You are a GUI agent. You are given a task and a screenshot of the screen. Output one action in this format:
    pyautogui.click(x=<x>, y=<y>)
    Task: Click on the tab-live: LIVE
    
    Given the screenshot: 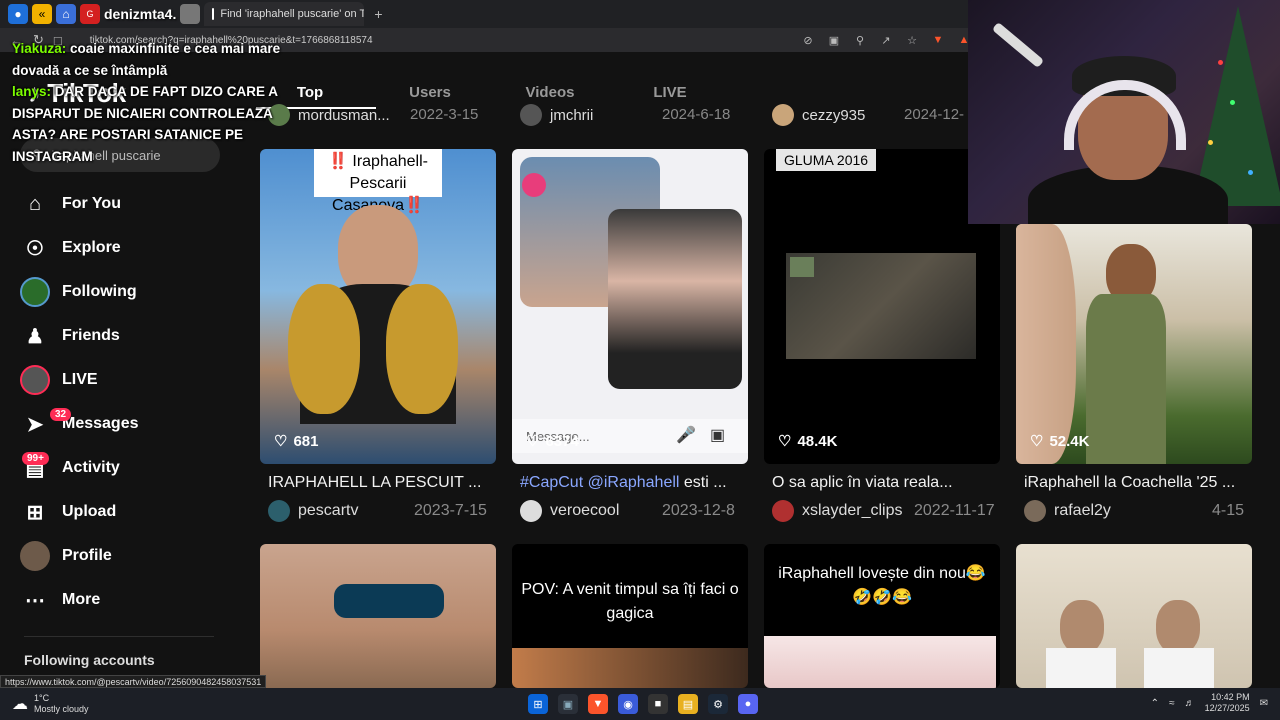 What is the action you would take?
    pyautogui.click(x=670, y=81)
    